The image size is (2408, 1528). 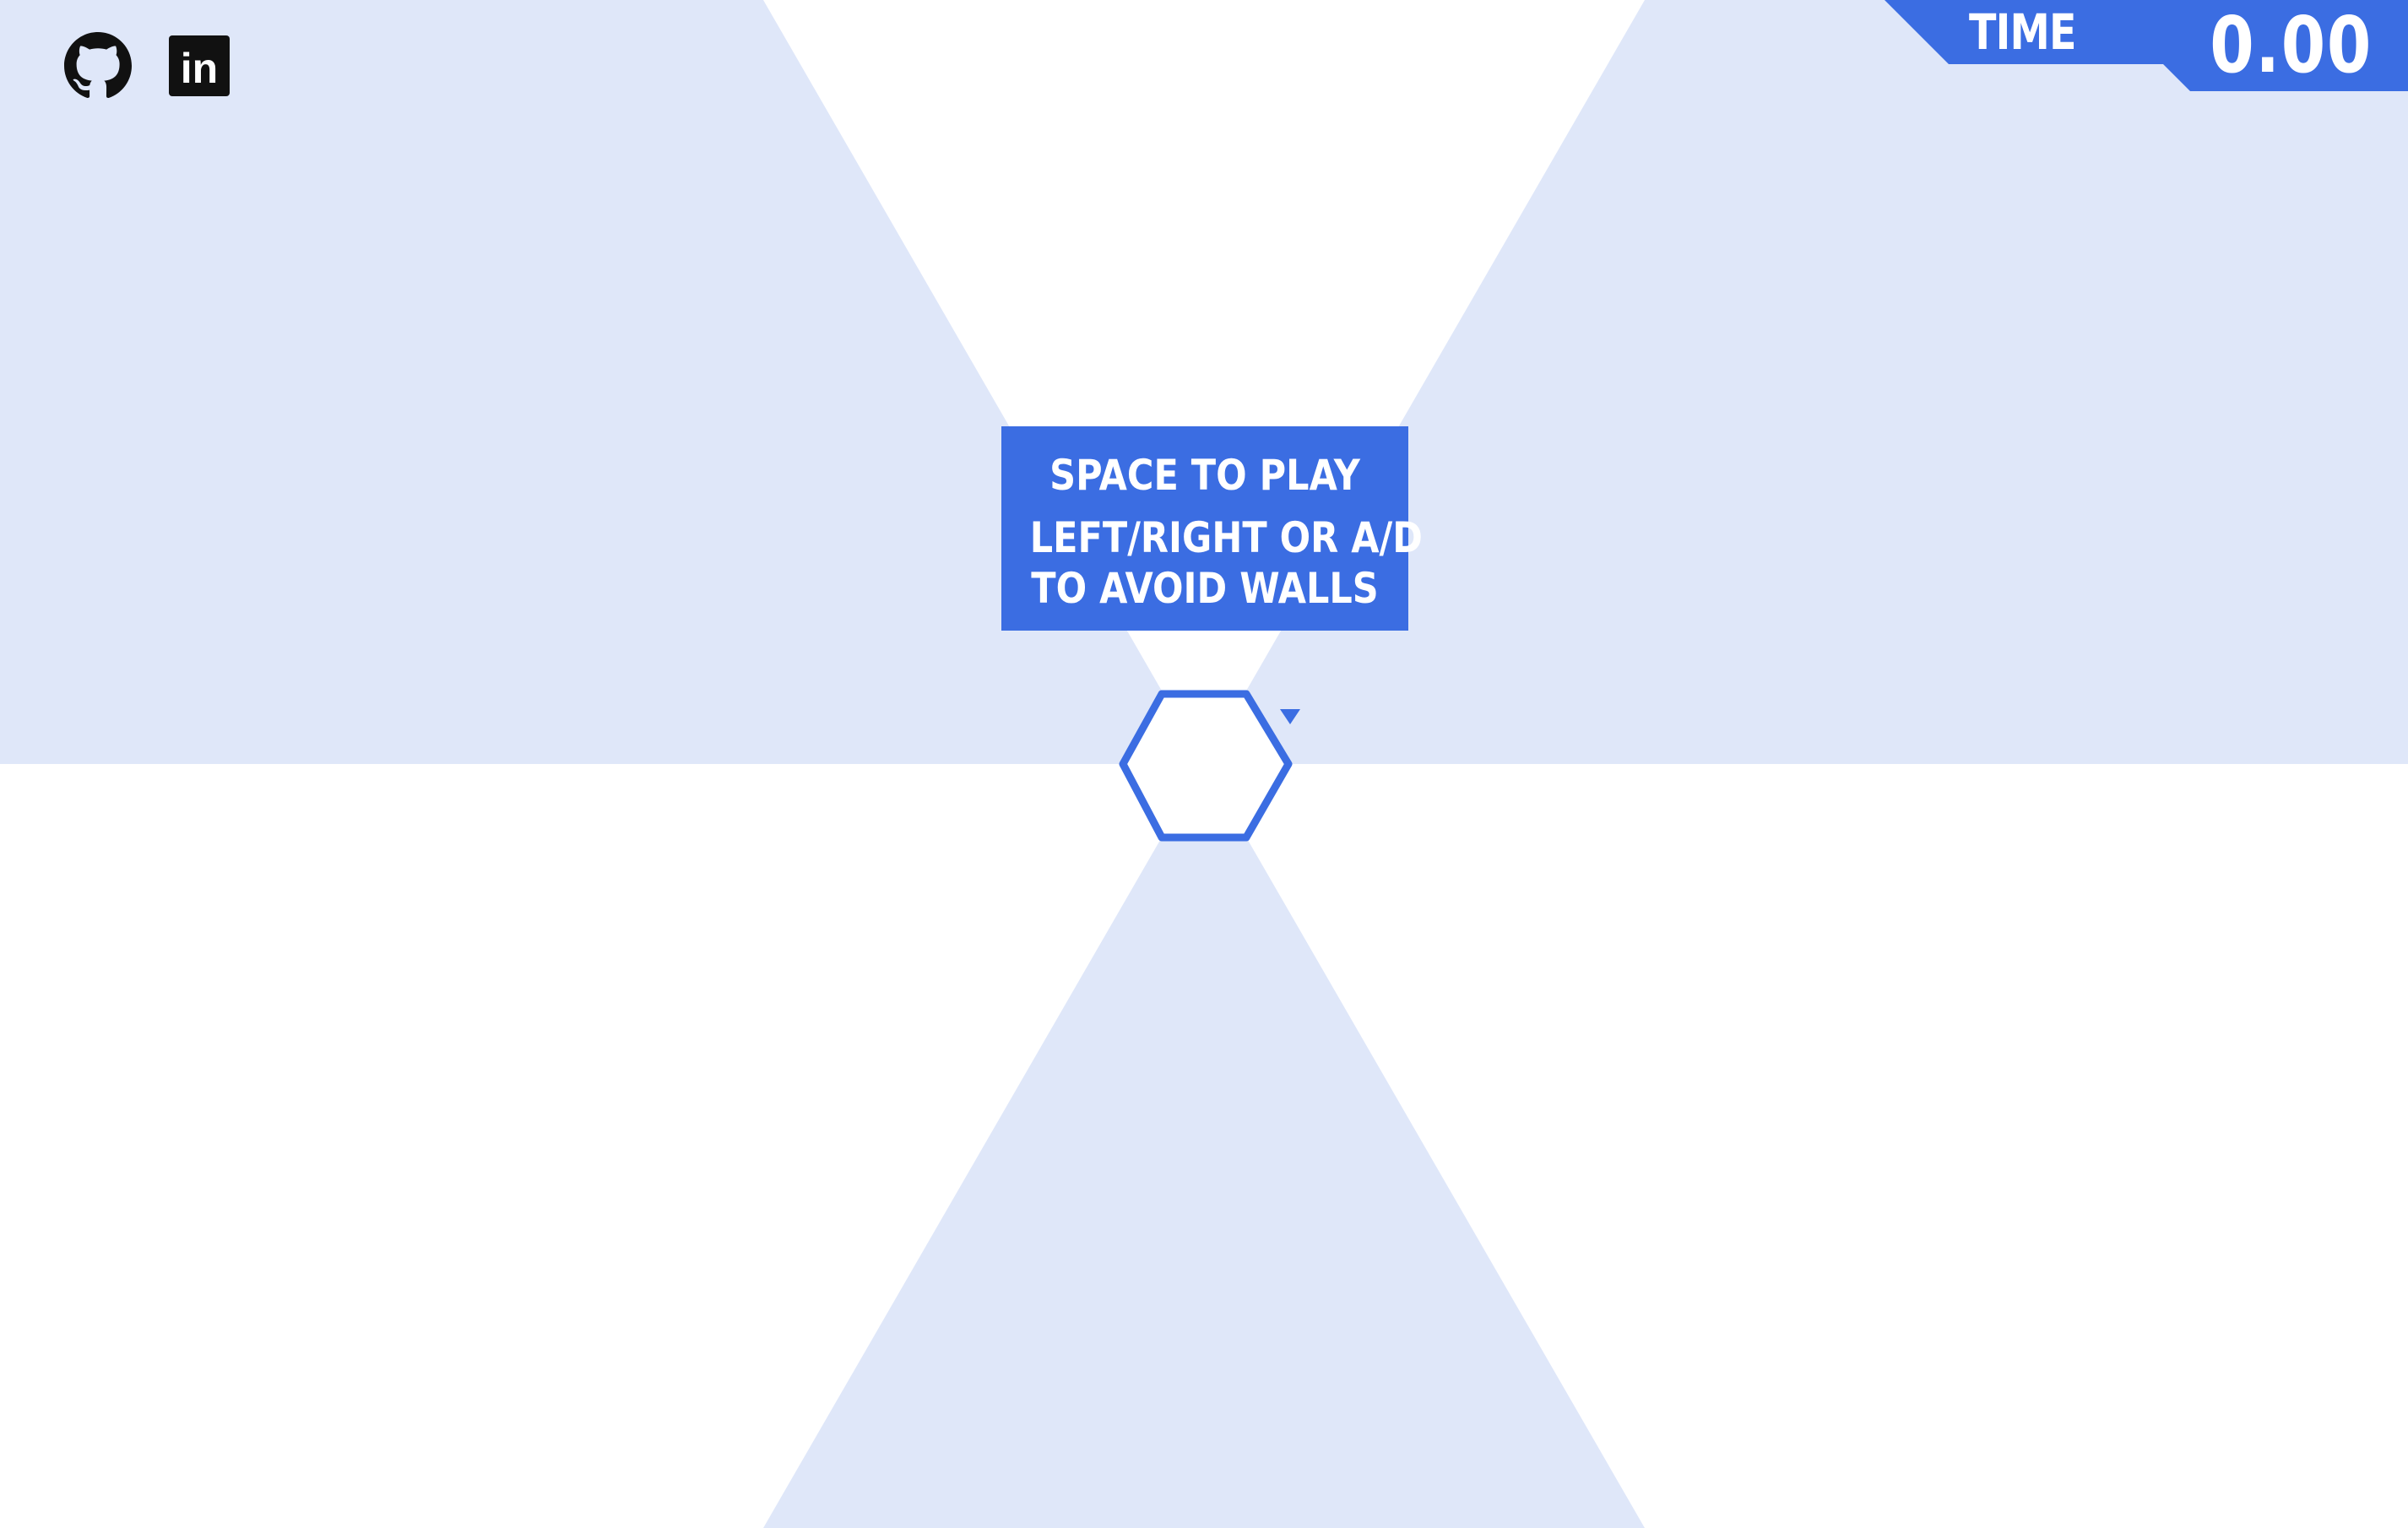 I want to click on linkedin-glyph: in, so click(x=200, y=69).